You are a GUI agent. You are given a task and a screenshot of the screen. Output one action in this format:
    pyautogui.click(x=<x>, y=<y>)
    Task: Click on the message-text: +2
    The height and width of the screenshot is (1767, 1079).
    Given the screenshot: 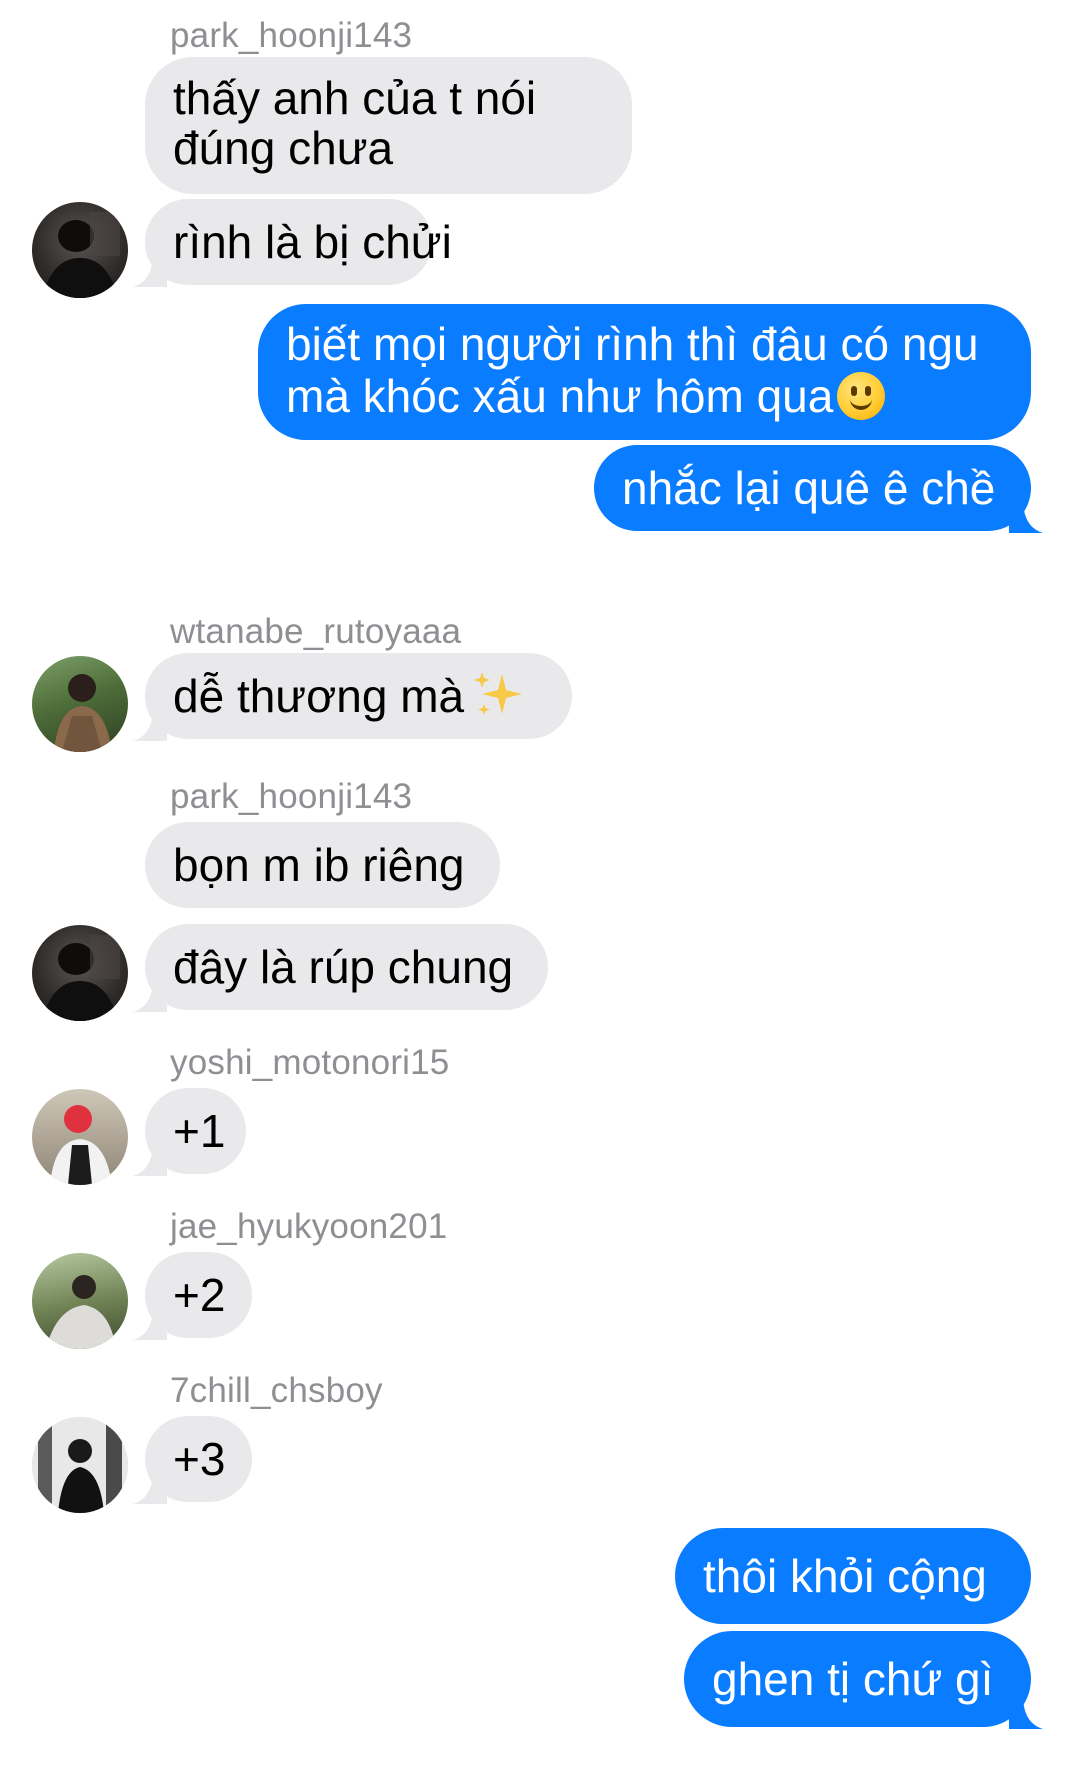 What is the action you would take?
    pyautogui.click(x=199, y=1295)
    